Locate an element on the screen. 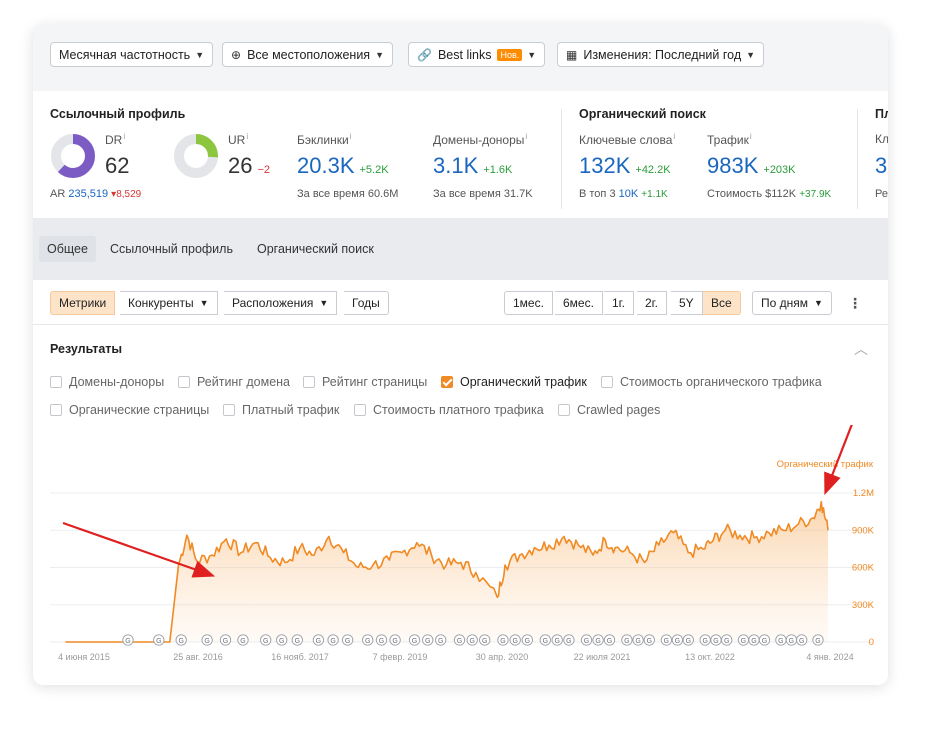 This screenshot has width=929, height=731. backlinks-all-time: За все время 60.6M is located at coordinates (348, 194).